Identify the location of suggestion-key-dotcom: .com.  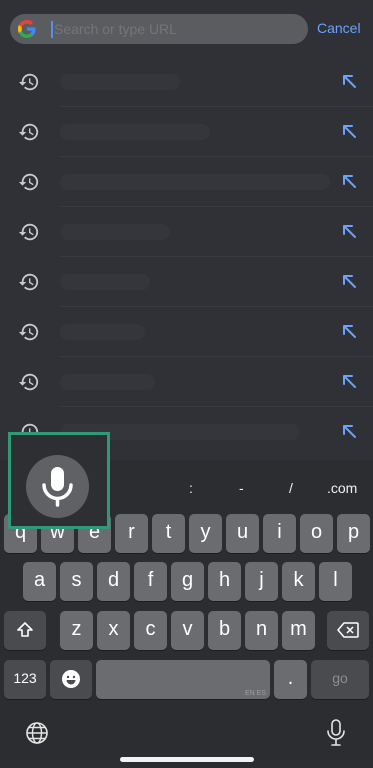
(342, 488).